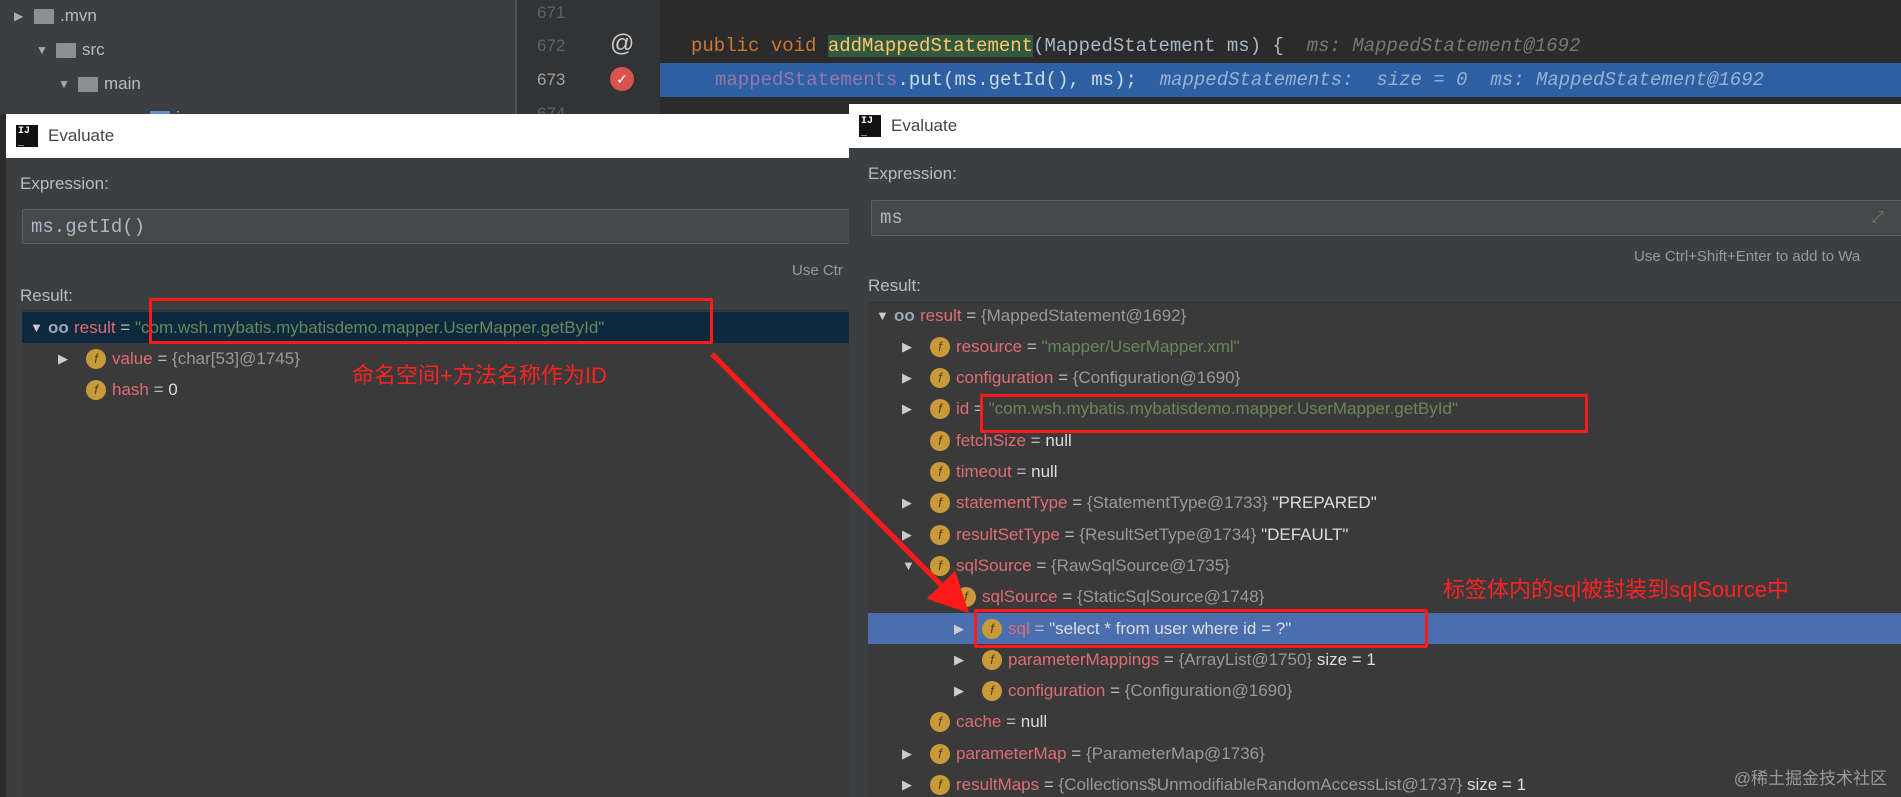 The image size is (1901, 797). I want to click on annotation-note-right: 标签体内的sql被封装到sqlSource中, so click(1616, 589).